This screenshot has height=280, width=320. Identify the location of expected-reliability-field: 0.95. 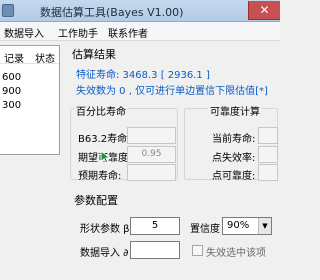
(151, 154).